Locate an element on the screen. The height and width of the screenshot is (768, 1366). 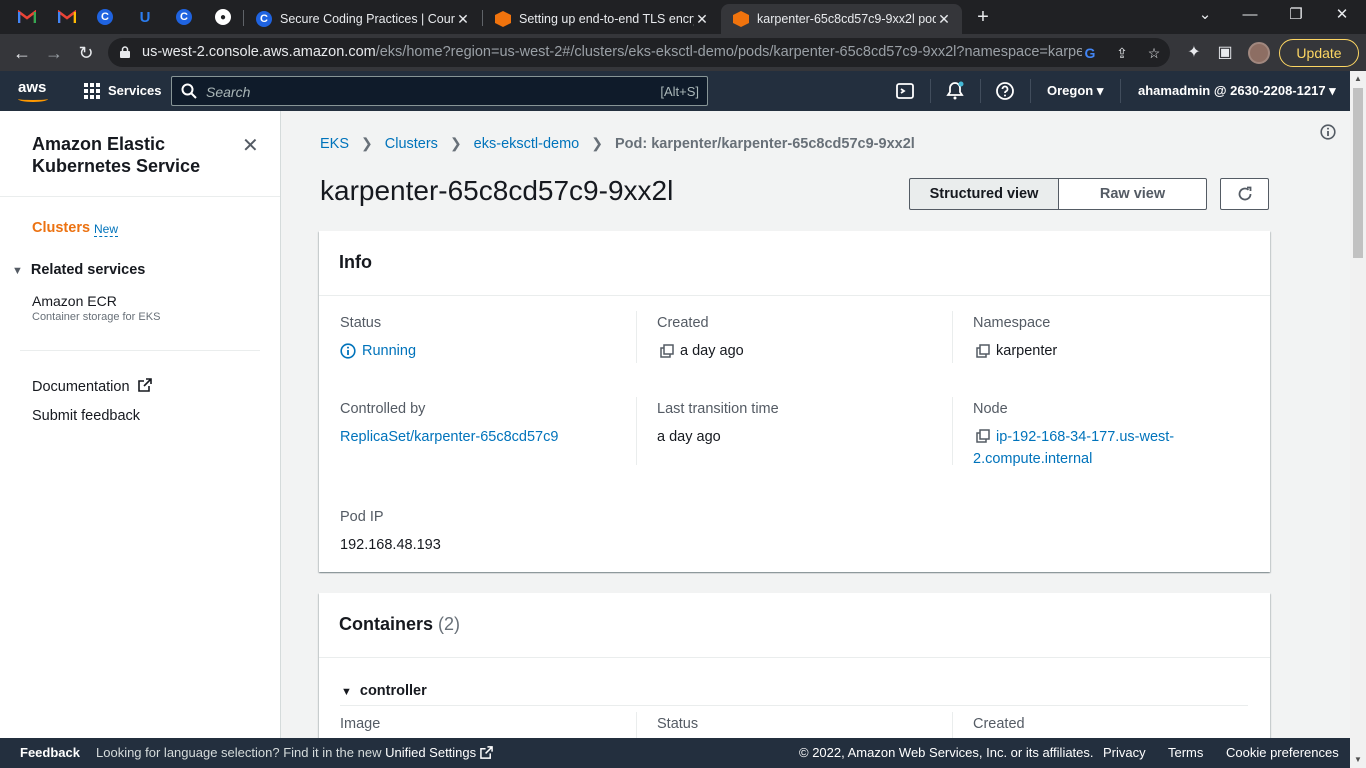
scrollbar-thumb is located at coordinates (1358, 173).